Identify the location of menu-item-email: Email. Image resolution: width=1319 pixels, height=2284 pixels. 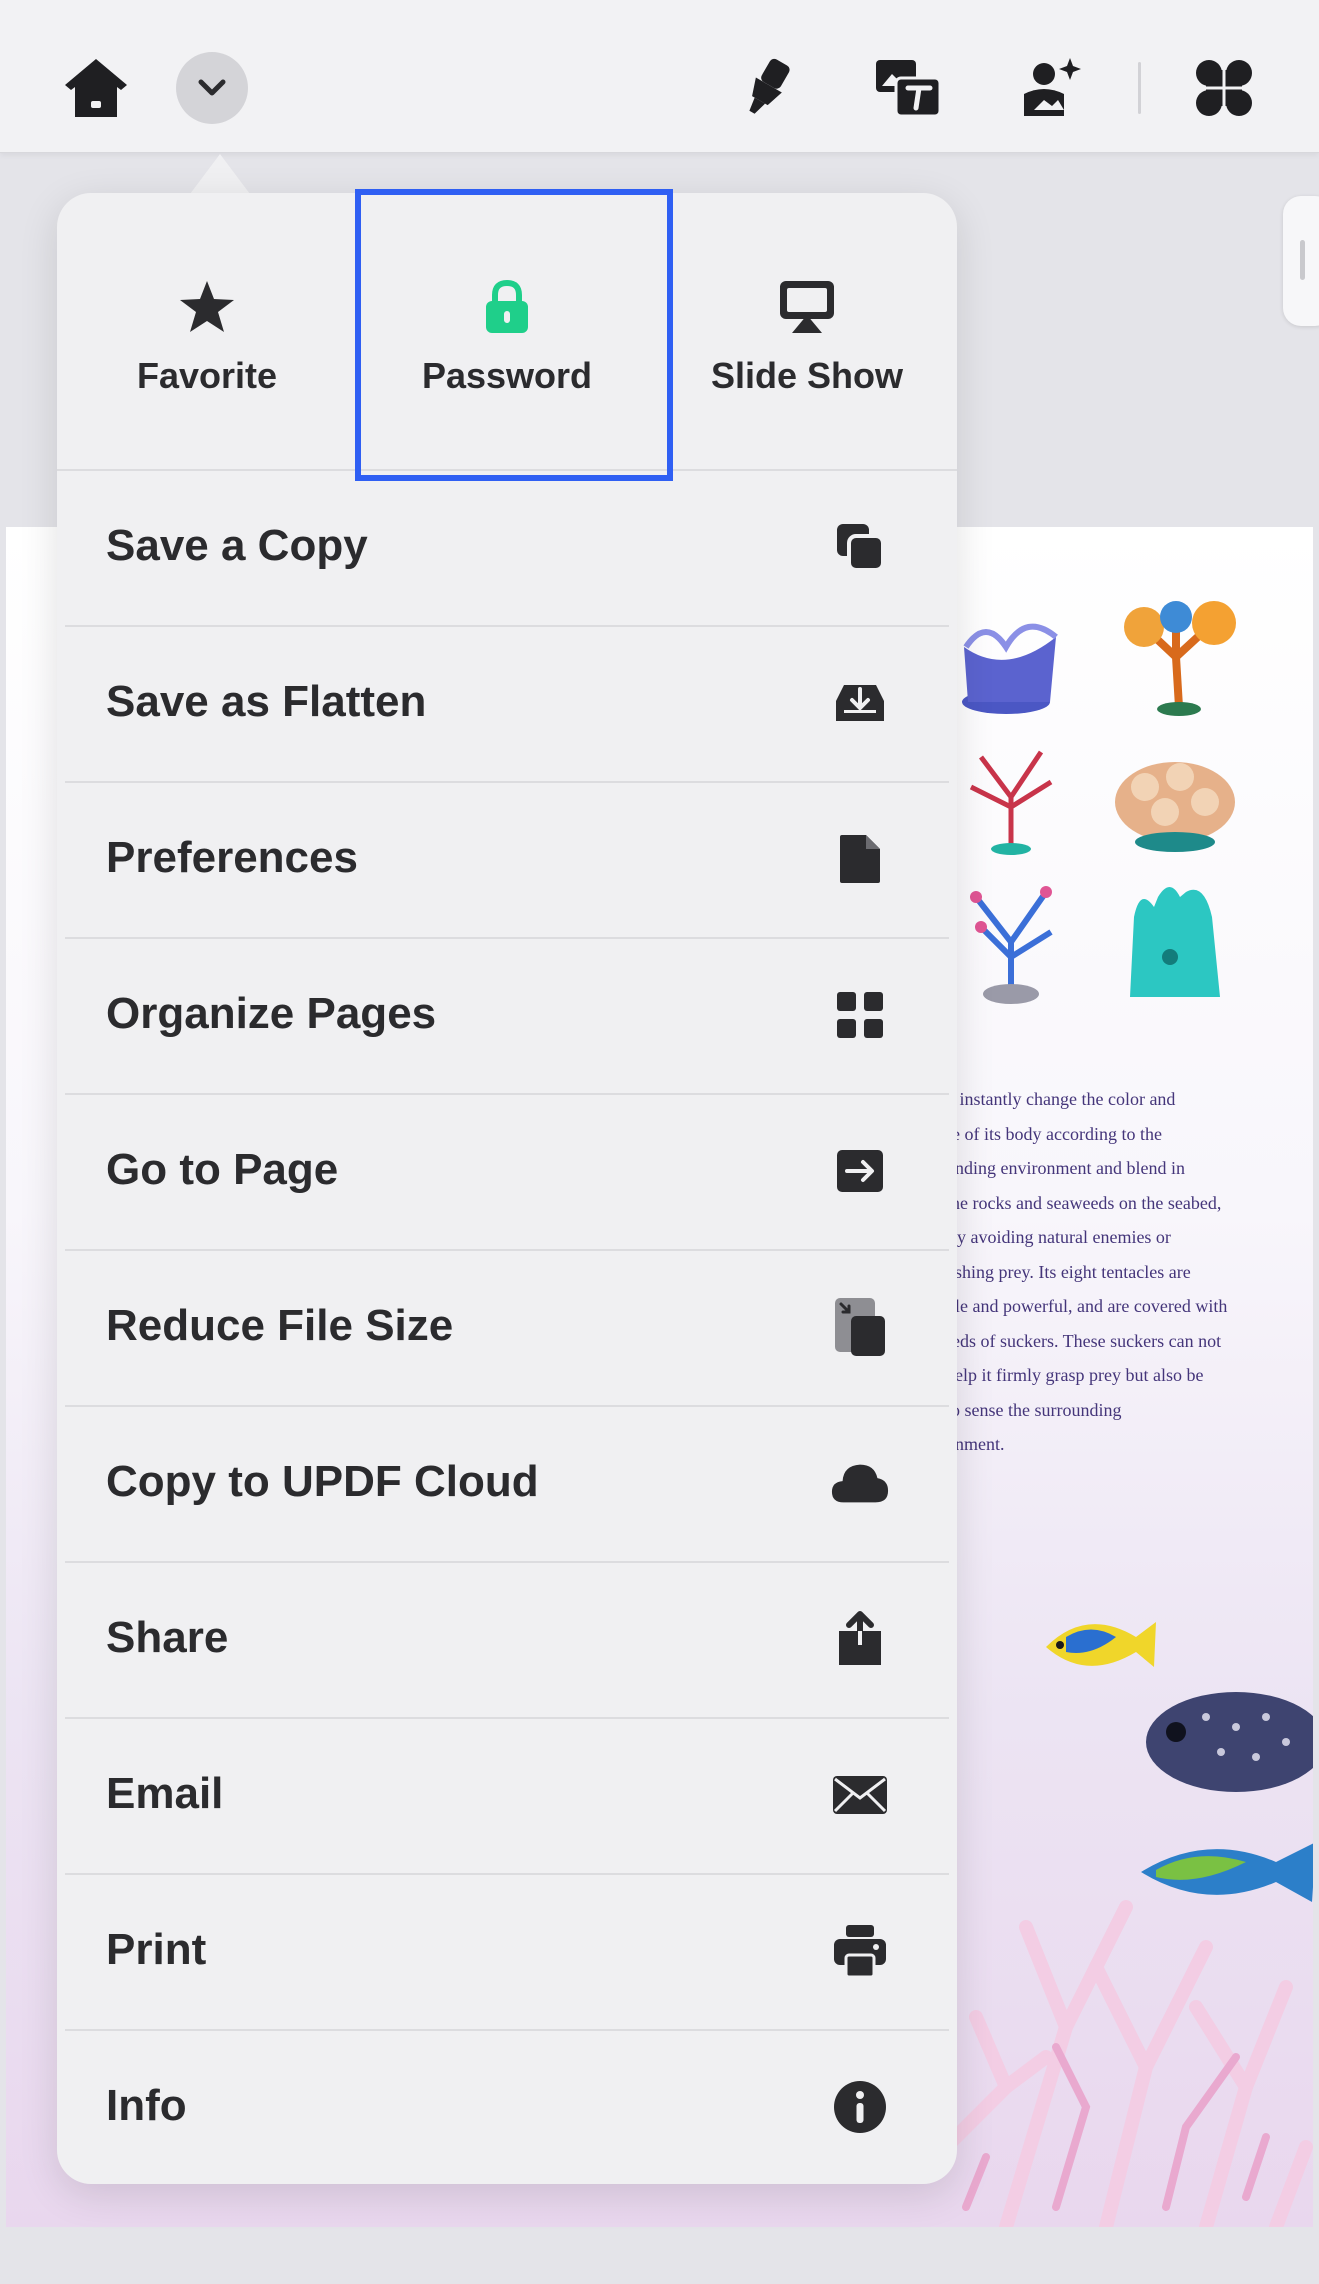
(507, 1797).